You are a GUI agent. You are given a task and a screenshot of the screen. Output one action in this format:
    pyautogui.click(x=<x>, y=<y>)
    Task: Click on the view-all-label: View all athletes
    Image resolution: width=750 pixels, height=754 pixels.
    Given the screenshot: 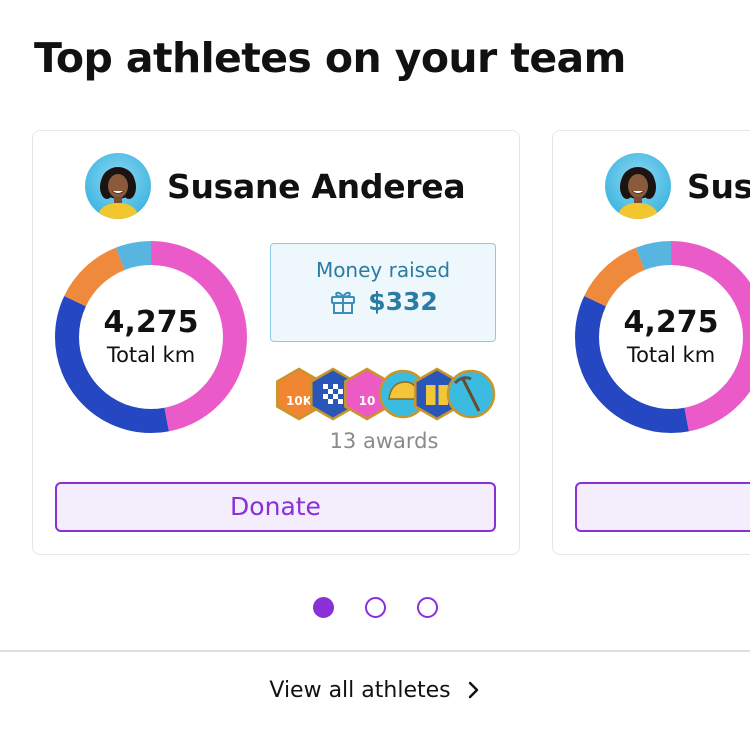 What is the action you would take?
    pyautogui.click(x=360, y=690)
    